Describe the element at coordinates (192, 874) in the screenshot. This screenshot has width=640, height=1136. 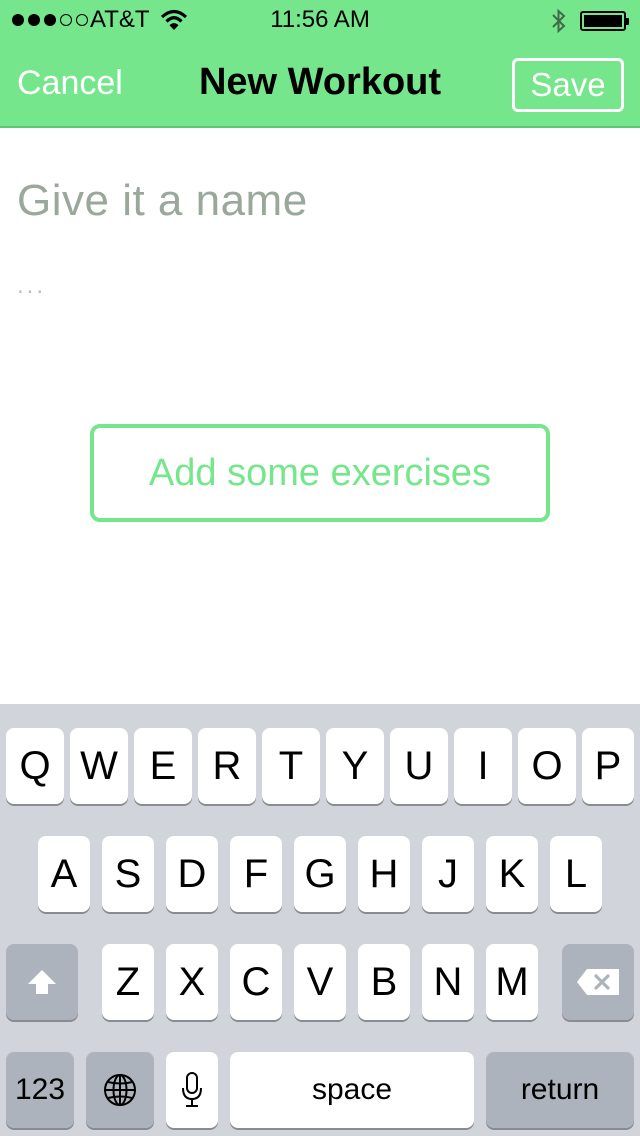
I see `key-d: D` at that location.